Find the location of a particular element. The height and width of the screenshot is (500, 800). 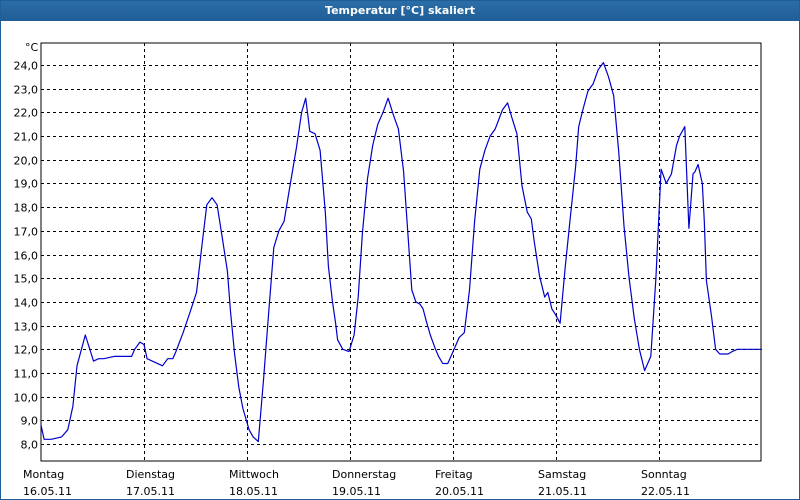

x-tick-weekday: Dienstag is located at coordinates (150, 474).